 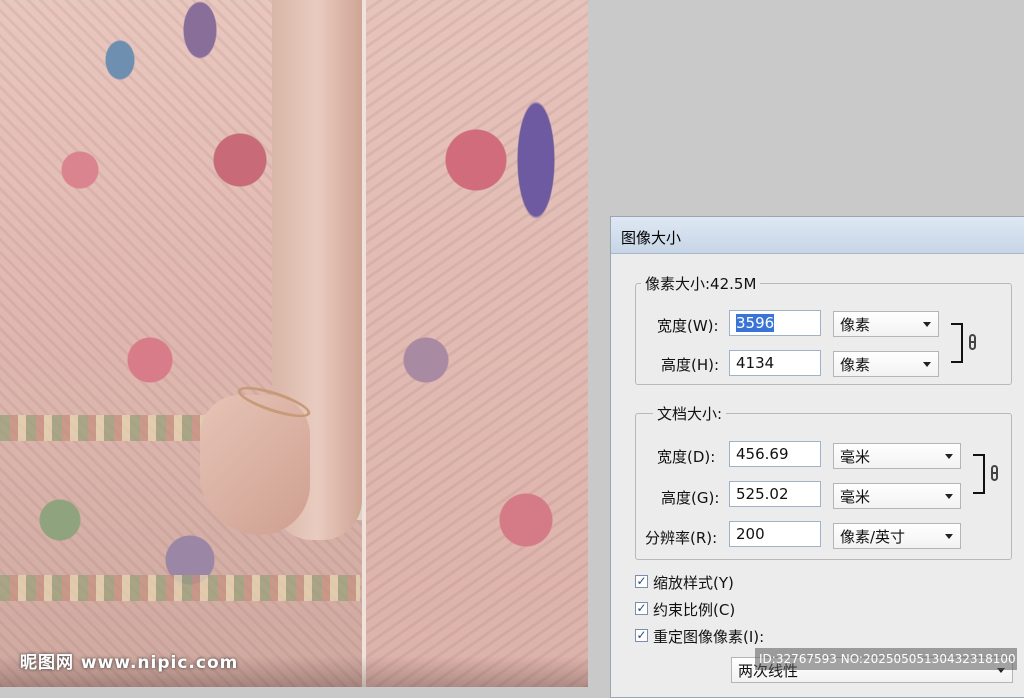 I want to click on pixel-height-value: 4134, so click(x=755, y=363).